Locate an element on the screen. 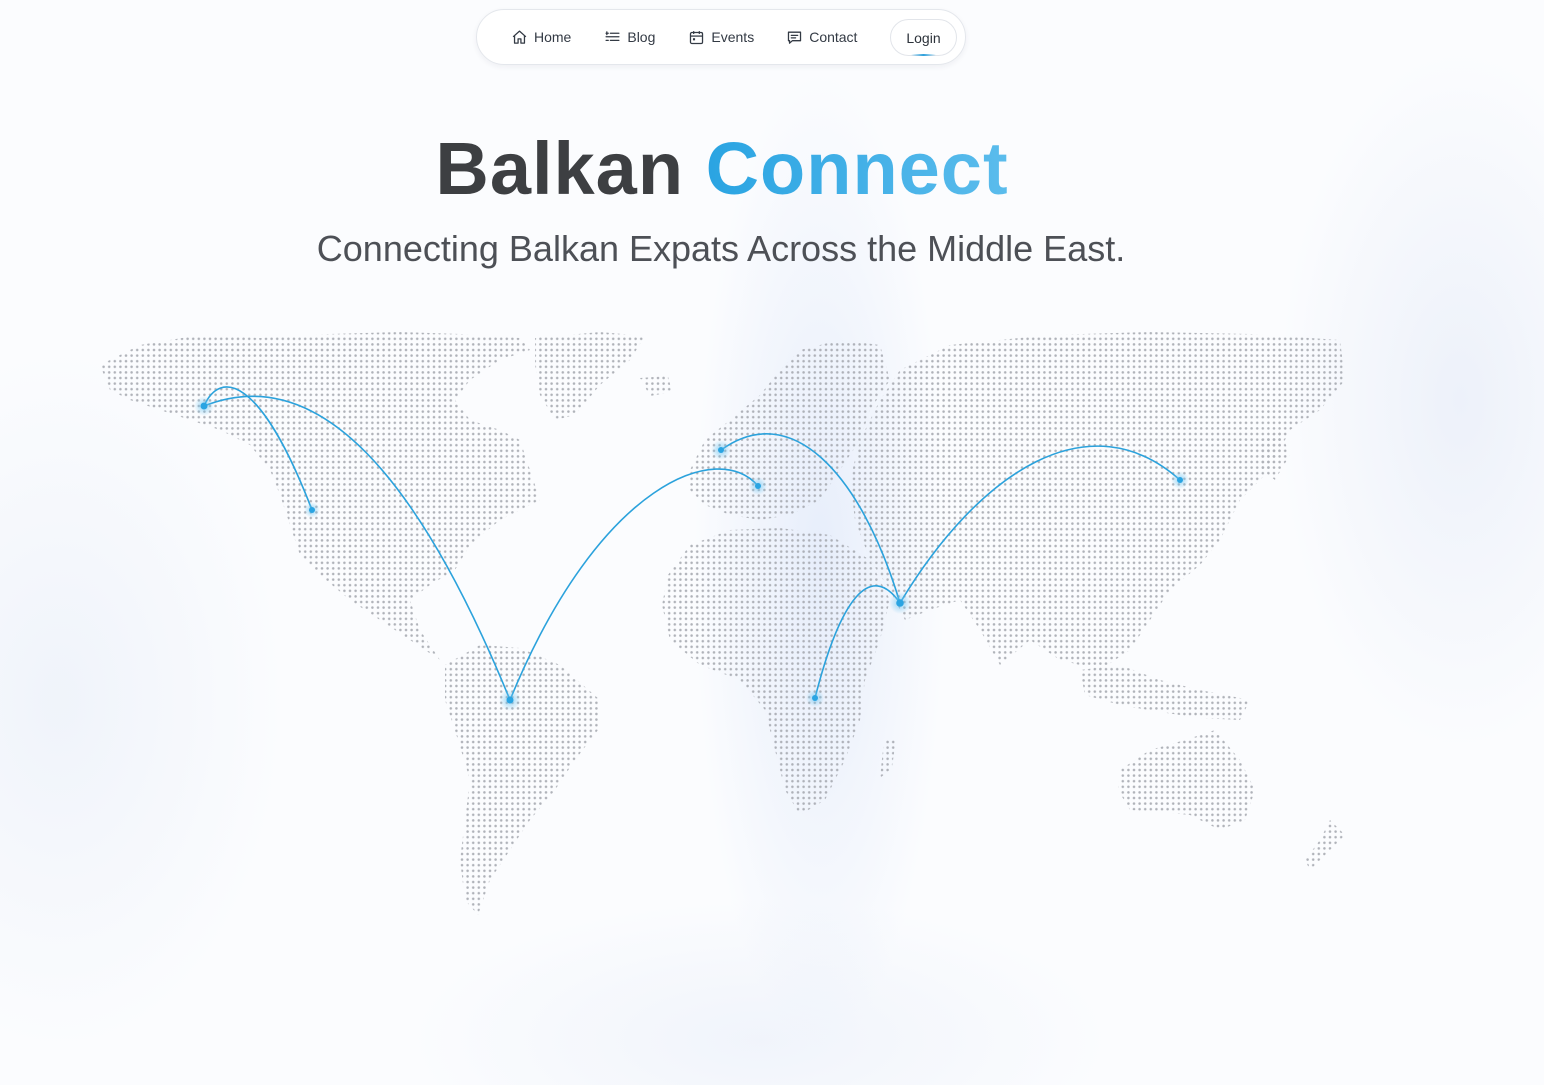  nav-home-label: Home is located at coordinates (553, 37).